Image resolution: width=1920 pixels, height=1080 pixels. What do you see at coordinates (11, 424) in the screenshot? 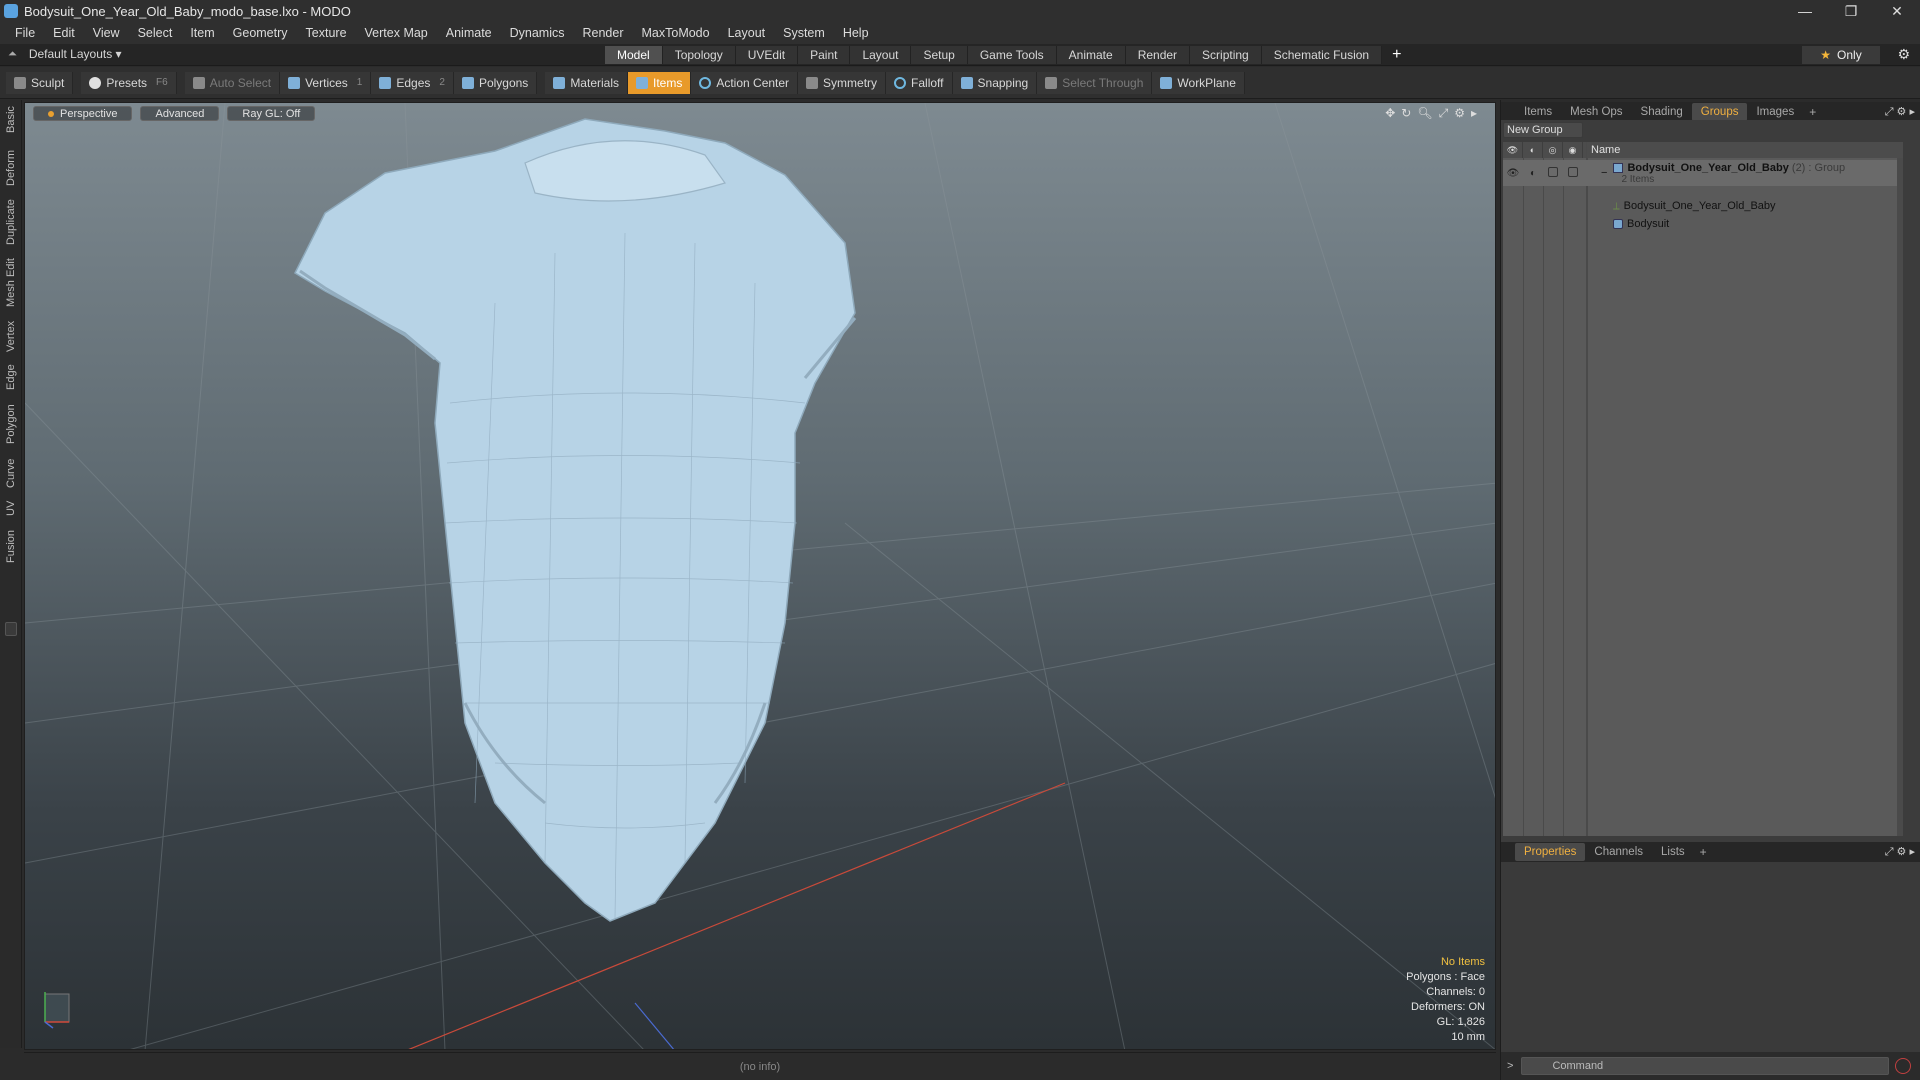
I see `vtab-polygon: Polygon` at bounding box center [11, 424].